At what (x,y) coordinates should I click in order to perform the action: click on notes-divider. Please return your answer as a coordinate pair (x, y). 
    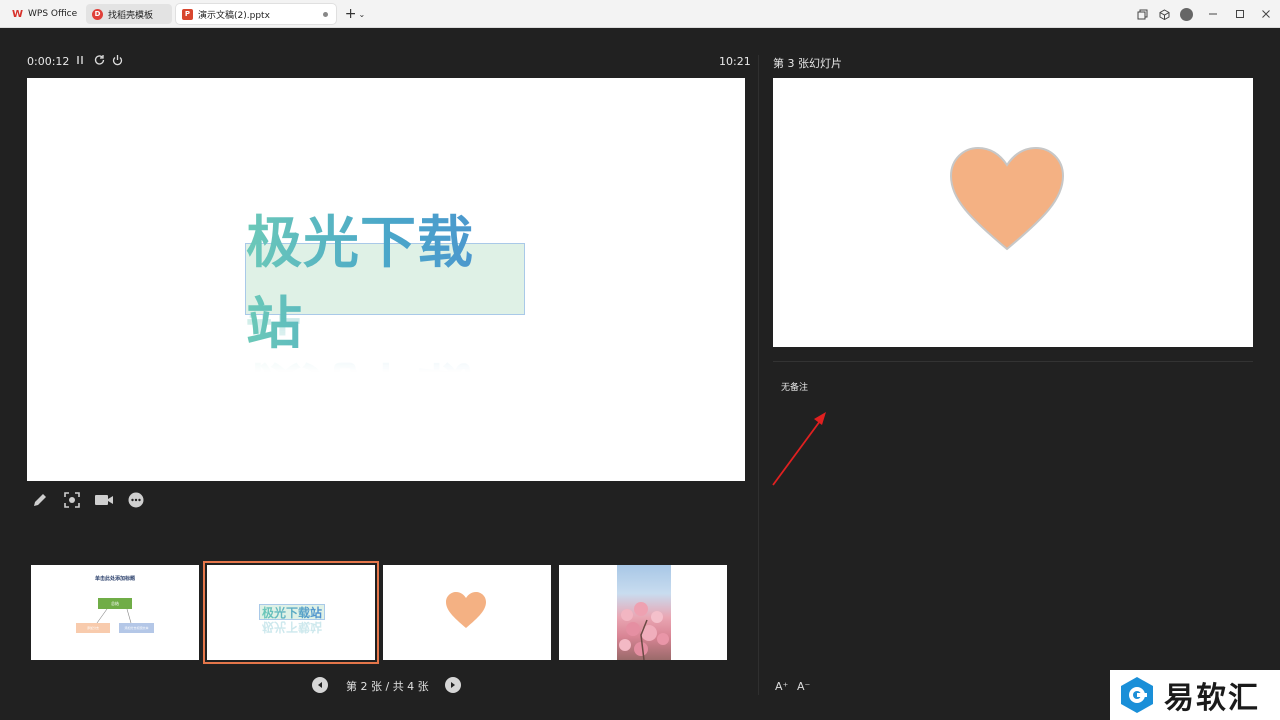
    Looking at the image, I should click on (1013, 361).